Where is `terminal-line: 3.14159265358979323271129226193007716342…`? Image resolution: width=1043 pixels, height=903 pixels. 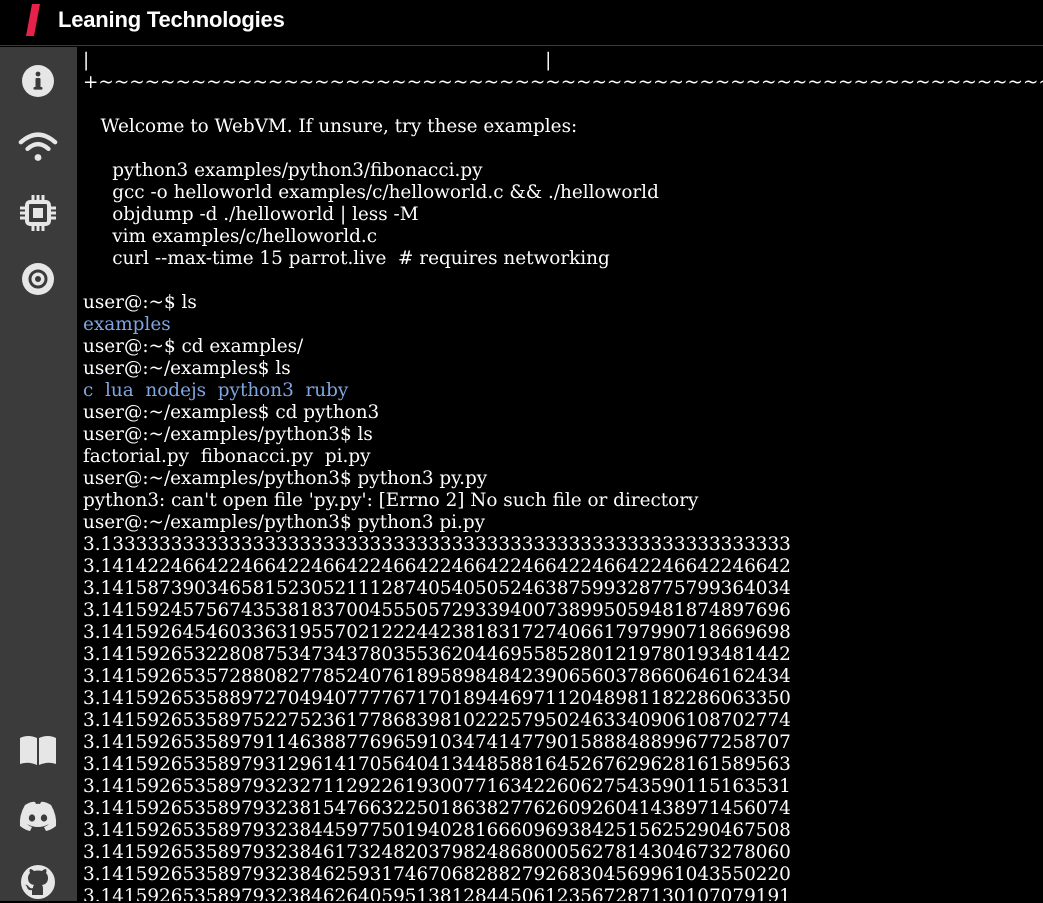 terminal-line: 3.14159265358979323271129226193007716342… is located at coordinates (437, 786).